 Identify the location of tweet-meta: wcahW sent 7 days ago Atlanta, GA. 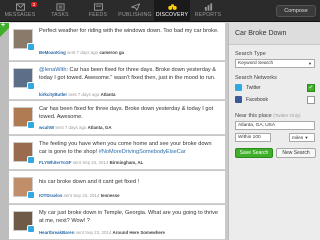
(75, 127).